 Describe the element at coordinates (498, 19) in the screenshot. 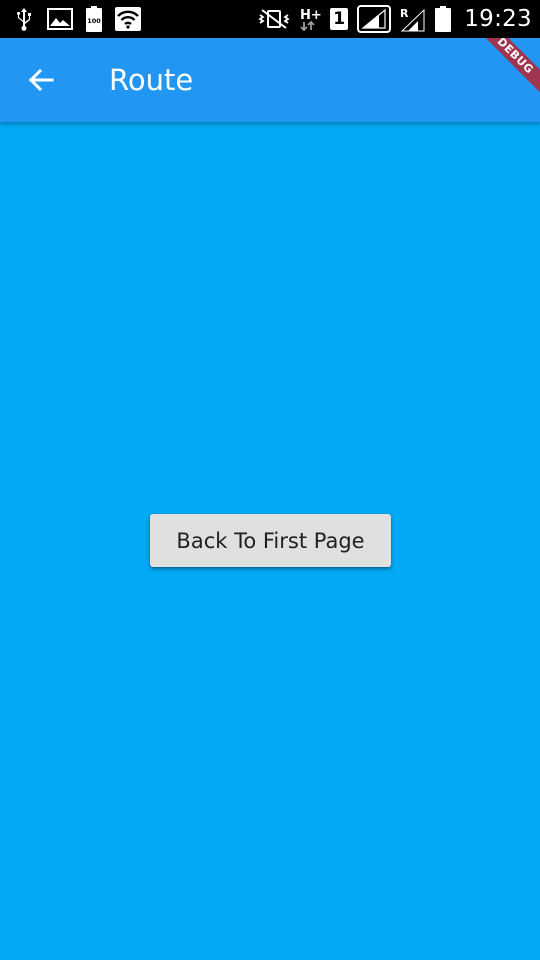

I see `clock: 19:23` at that location.